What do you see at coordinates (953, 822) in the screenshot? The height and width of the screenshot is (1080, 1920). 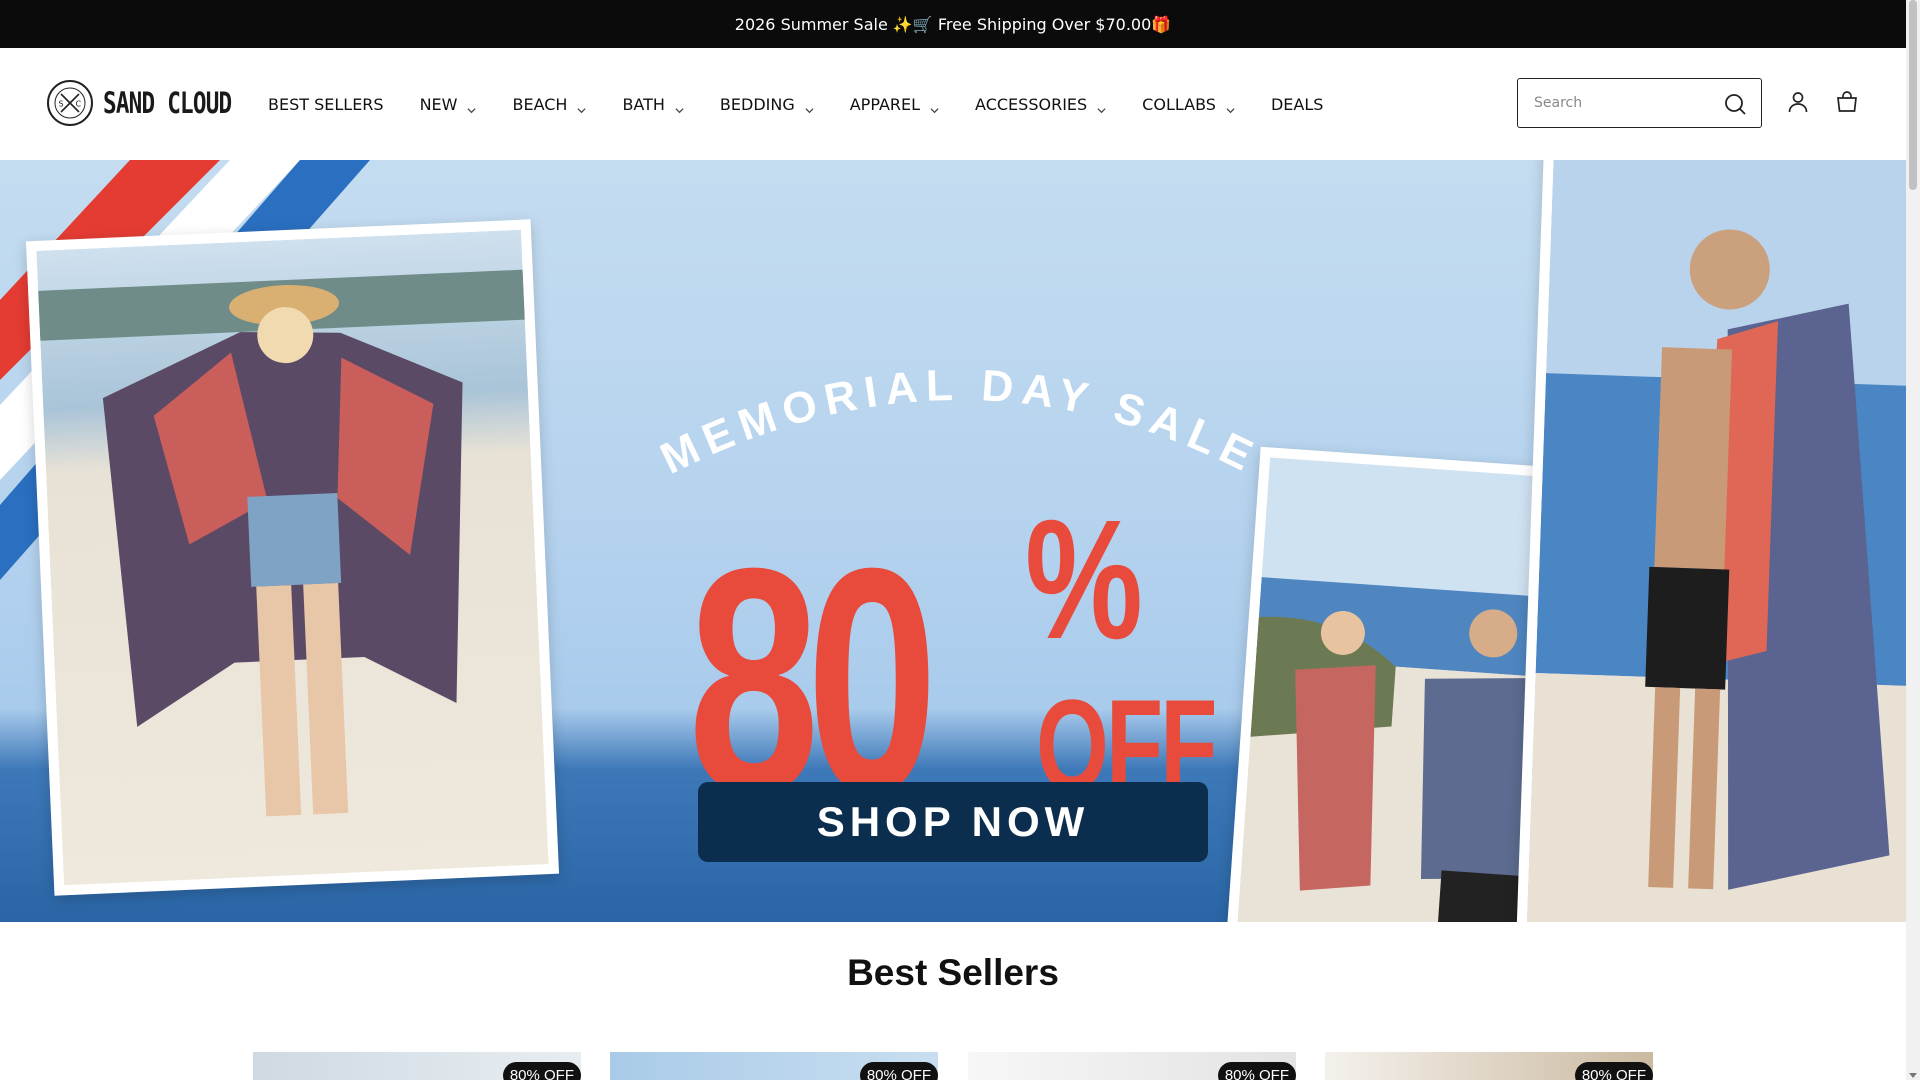 I see `shop-now-button: SHOP NOW` at bounding box center [953, 822].